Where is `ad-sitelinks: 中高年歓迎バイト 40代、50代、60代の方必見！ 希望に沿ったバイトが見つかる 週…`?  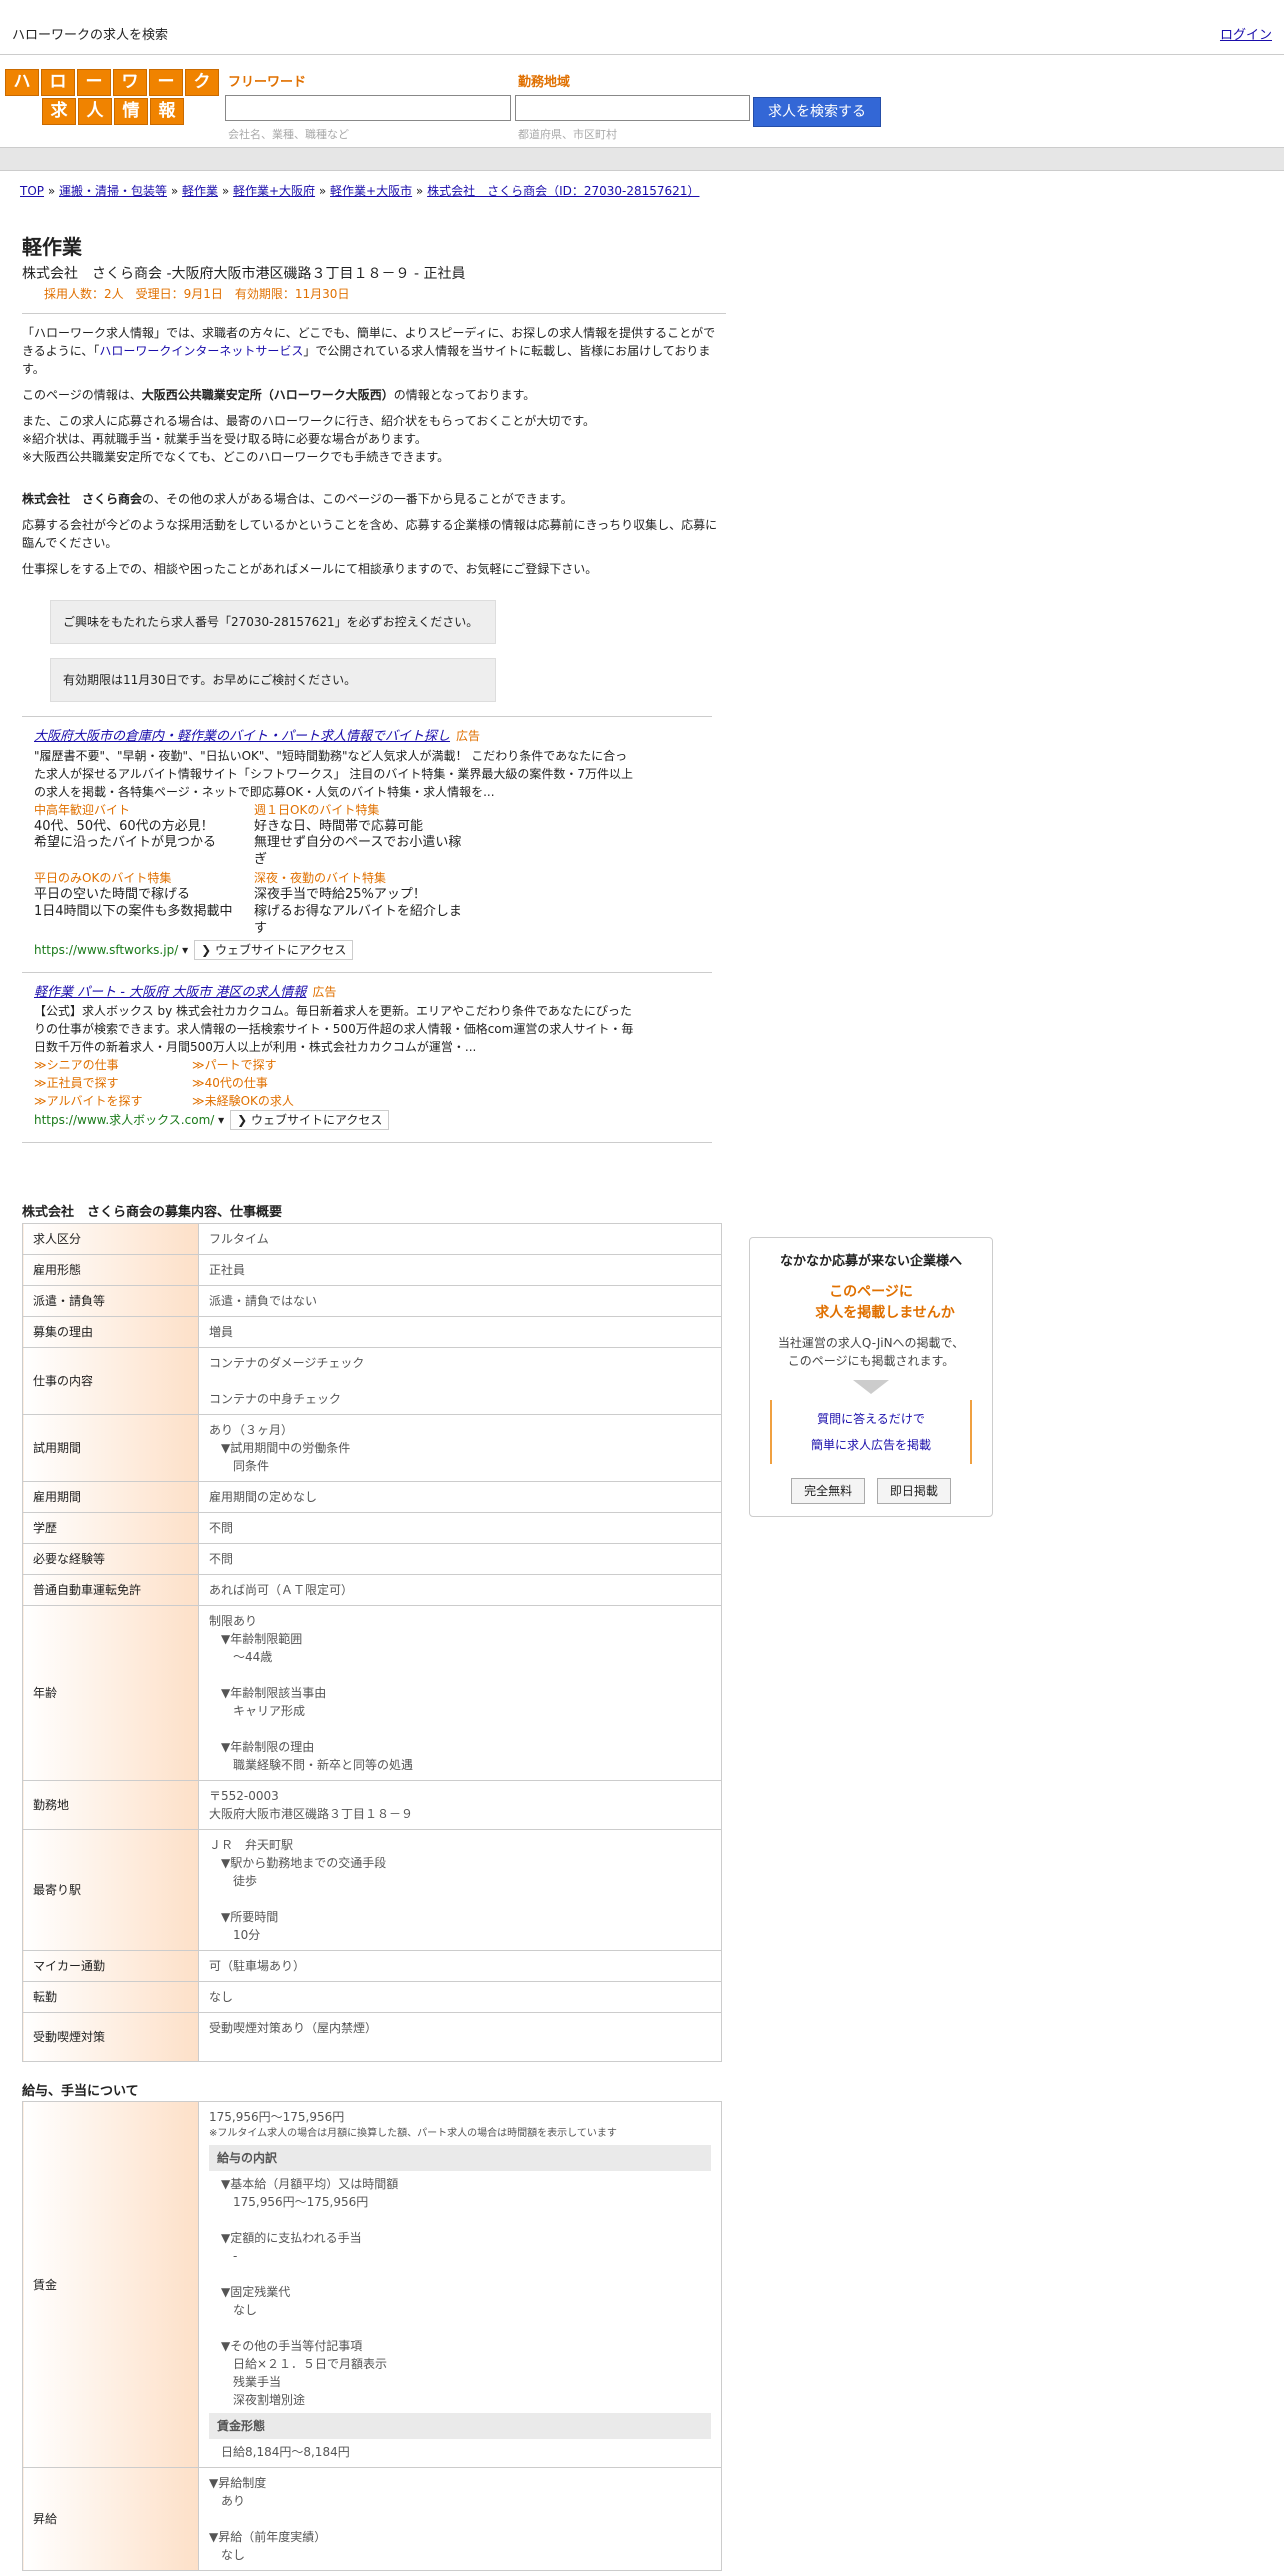
ad-sitelinks: 中高年歓迎バイト 40代、50代、60代の方必見！ 希望に沿ったバイトが見つかる 週… is located at coordinates (254, 869).